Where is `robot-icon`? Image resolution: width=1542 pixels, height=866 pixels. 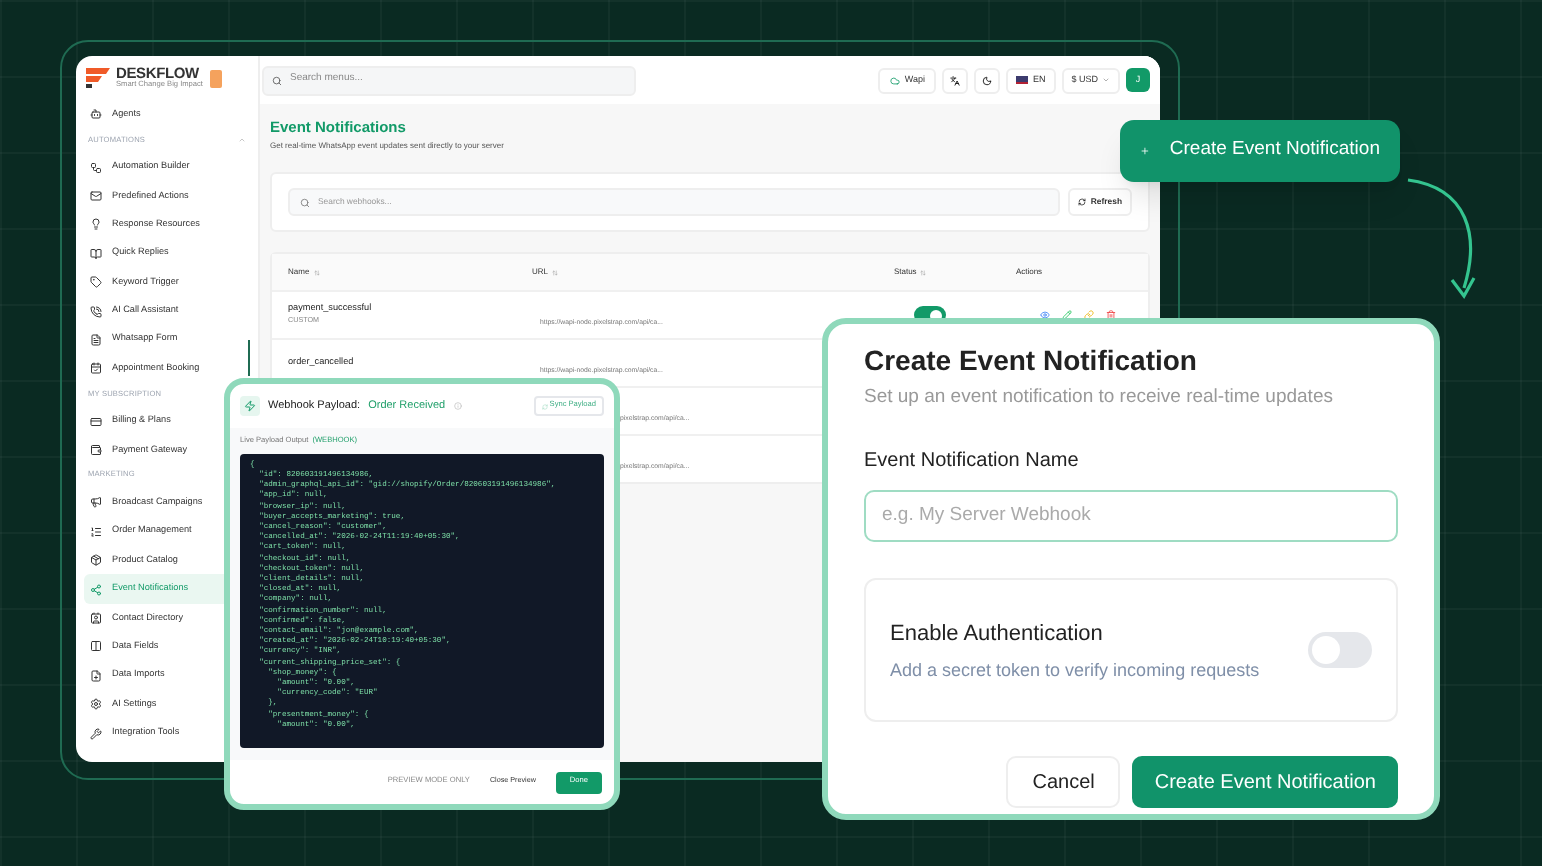 robot-icon is located at coordinates (96, 114).